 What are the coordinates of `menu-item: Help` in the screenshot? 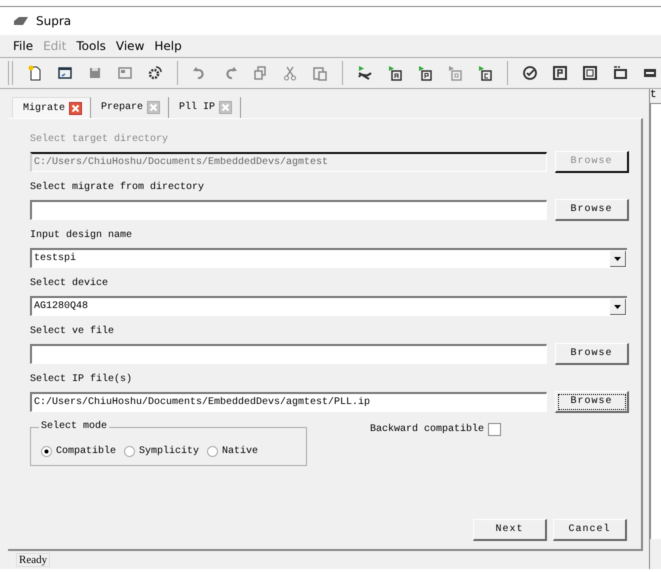 It's located at (168, 46).